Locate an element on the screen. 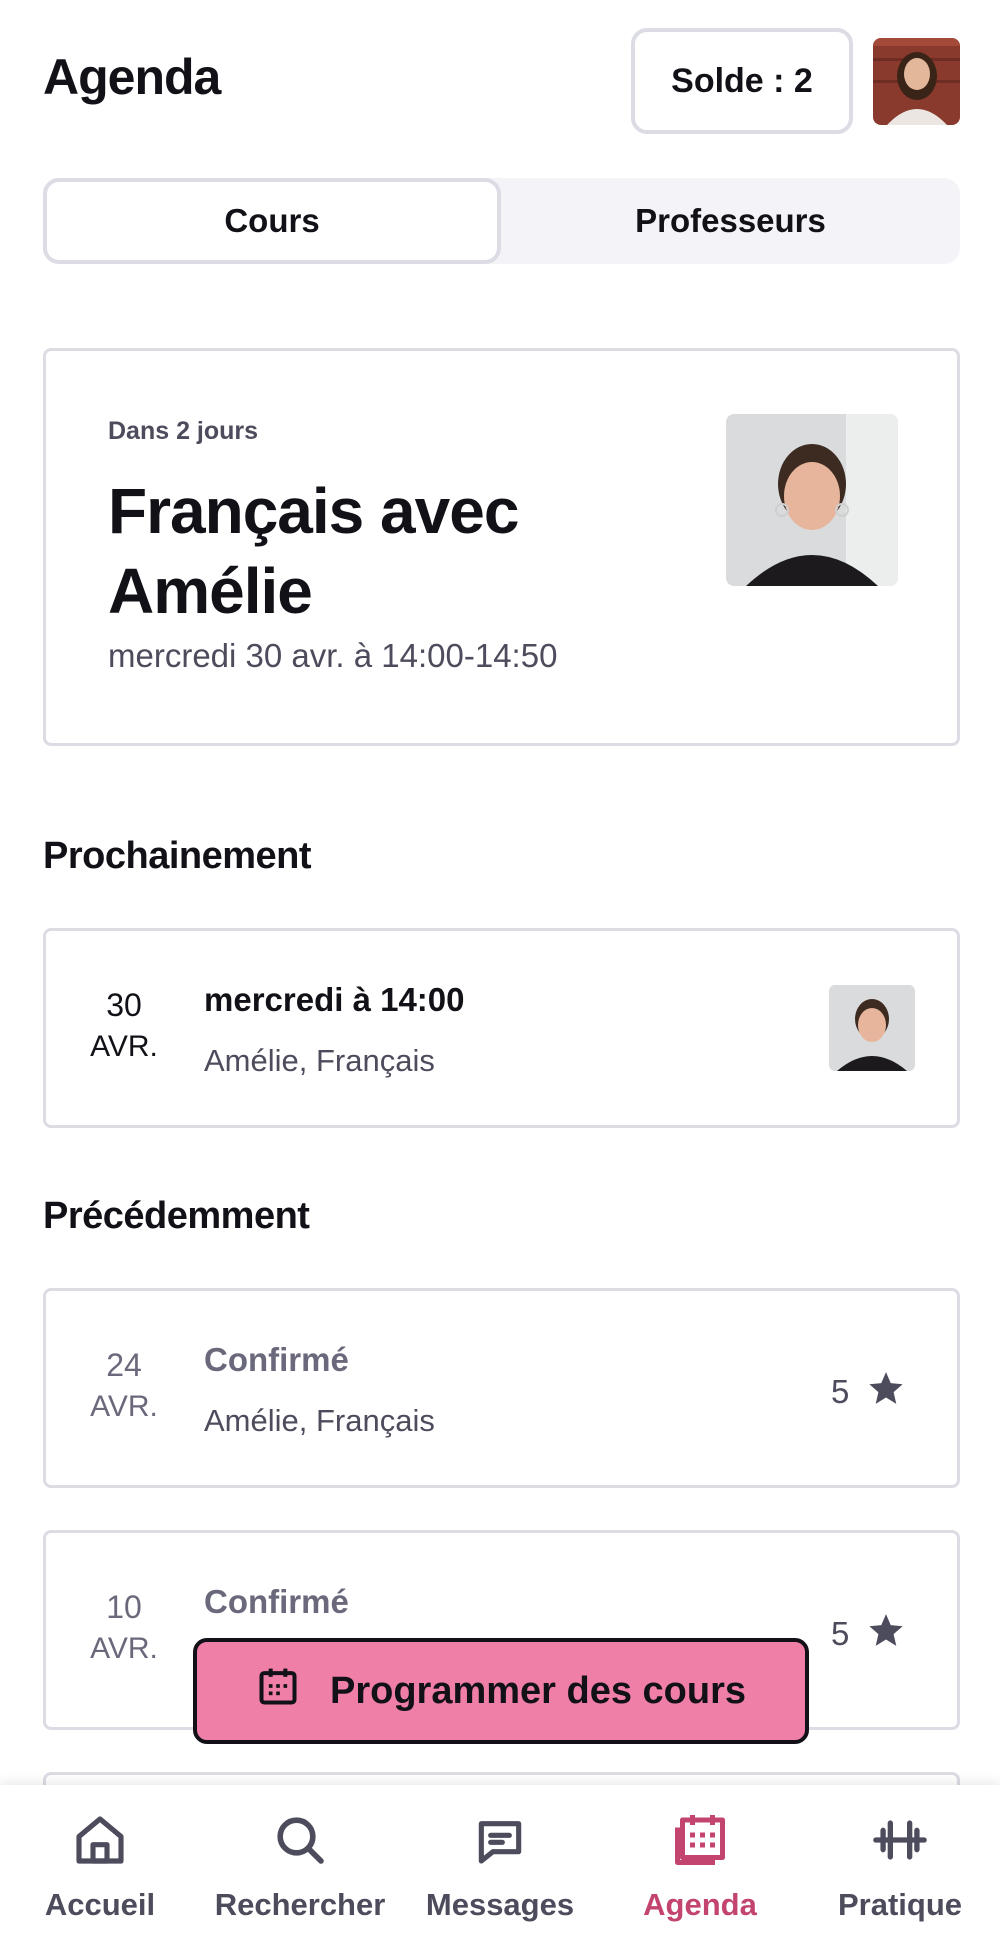 This screenshot has height=1955, width=1000. nav-label: Rechercher is located at coordinates (300, 1904).